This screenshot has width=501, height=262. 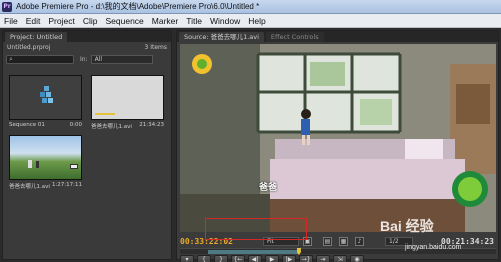 I want to click on menu-file: File, so click(x=11, y=21).